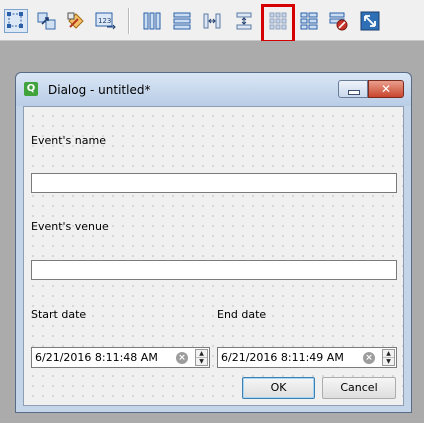  I want to click on close-button: ✕, so click(386, 89).